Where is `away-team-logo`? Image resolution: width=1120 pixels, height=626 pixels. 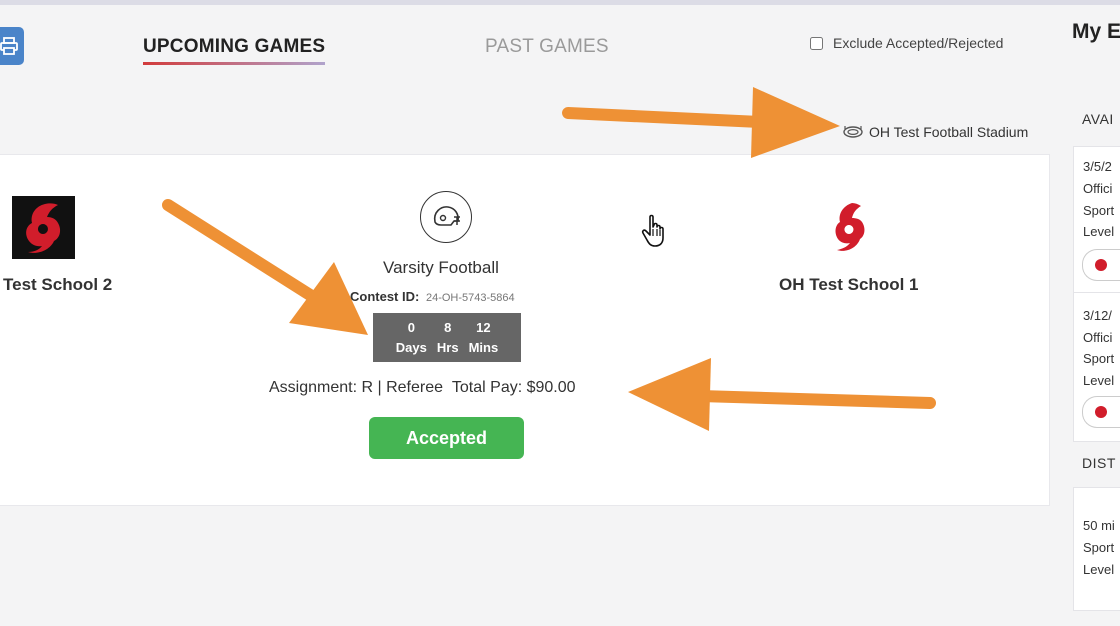
away-team-logo is located at coordinates (43, 227).